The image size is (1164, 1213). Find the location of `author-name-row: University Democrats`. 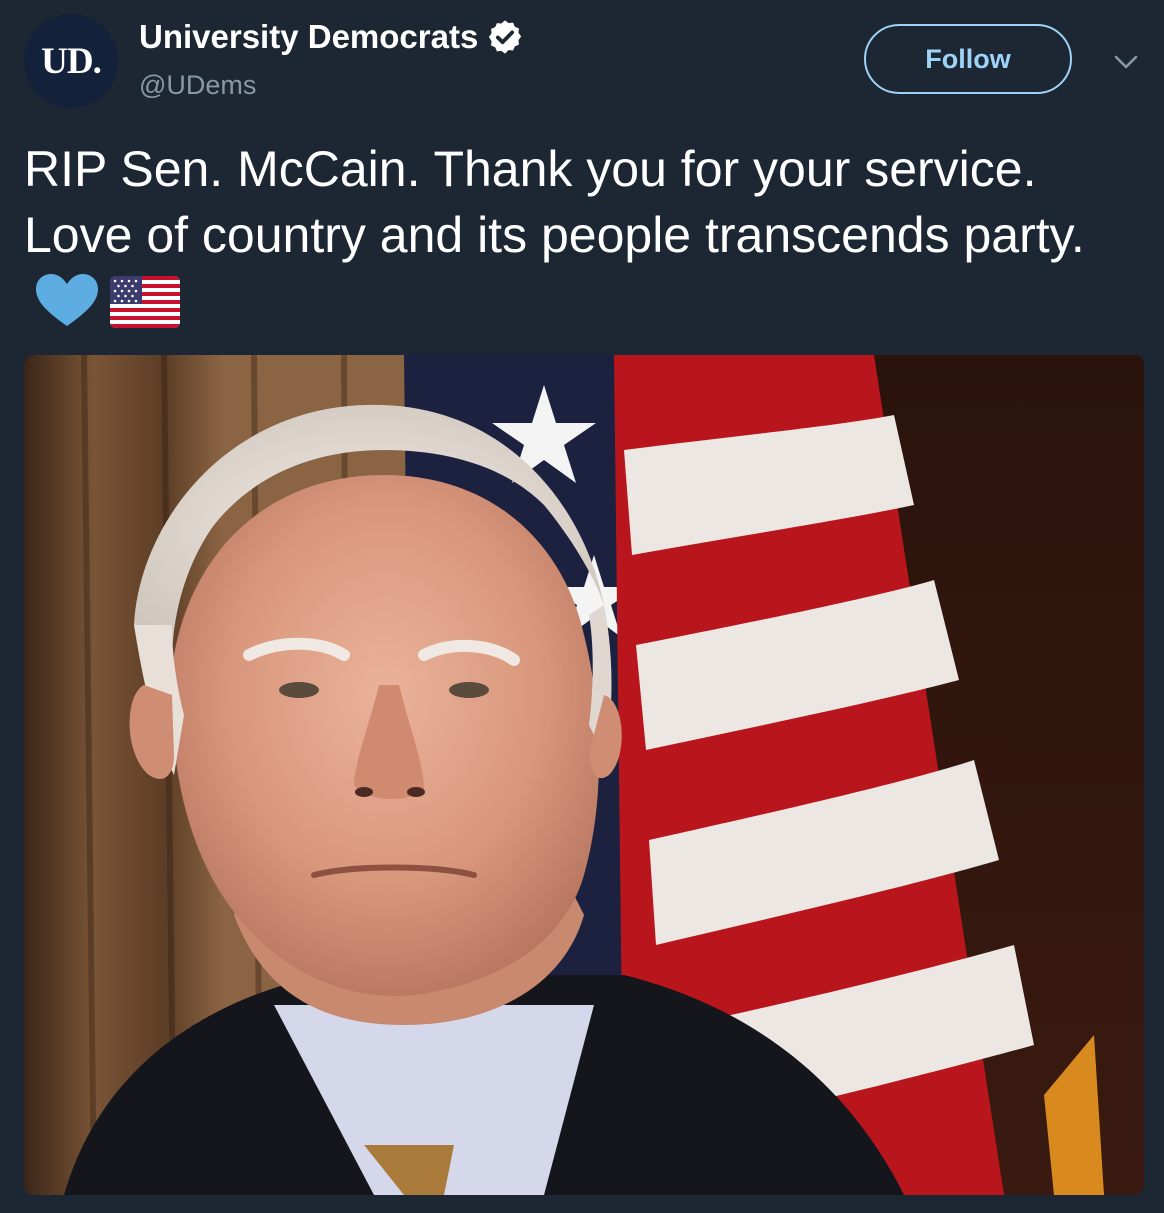

author-name-row: University Democrats is located at coordinates (331, 37).